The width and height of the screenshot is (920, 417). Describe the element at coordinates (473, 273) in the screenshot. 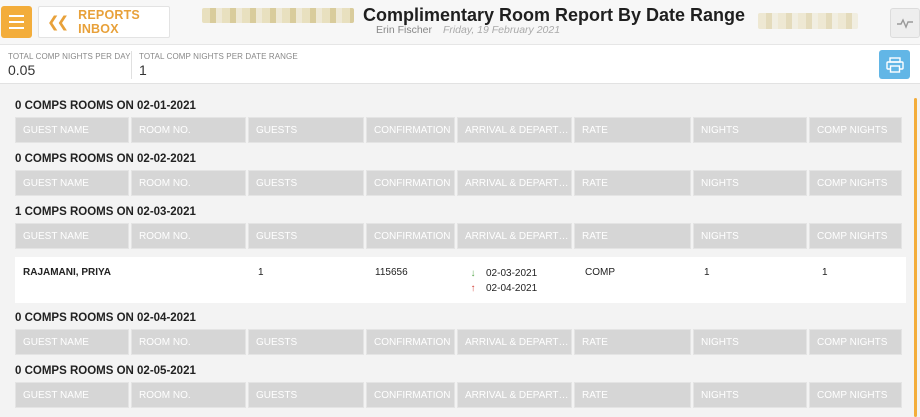

I see `arrow-down-icon: ↓` at that location.